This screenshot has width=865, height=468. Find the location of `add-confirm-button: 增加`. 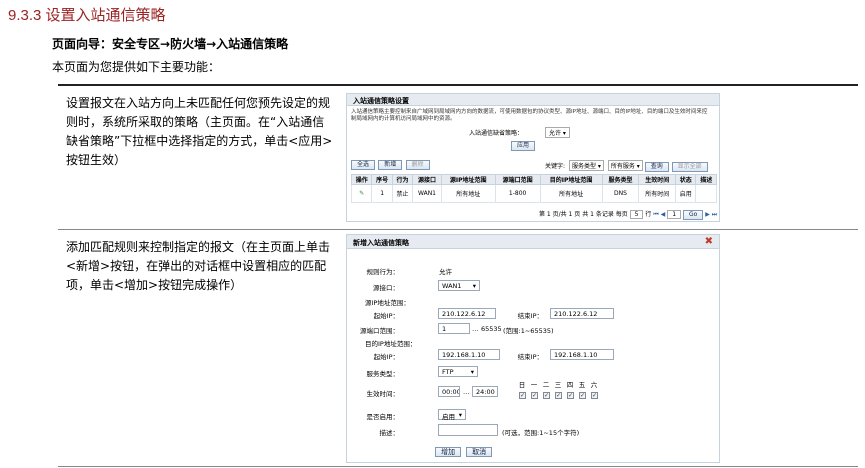

add-confirm-button: 增加 is located at coordinates (448, 452).